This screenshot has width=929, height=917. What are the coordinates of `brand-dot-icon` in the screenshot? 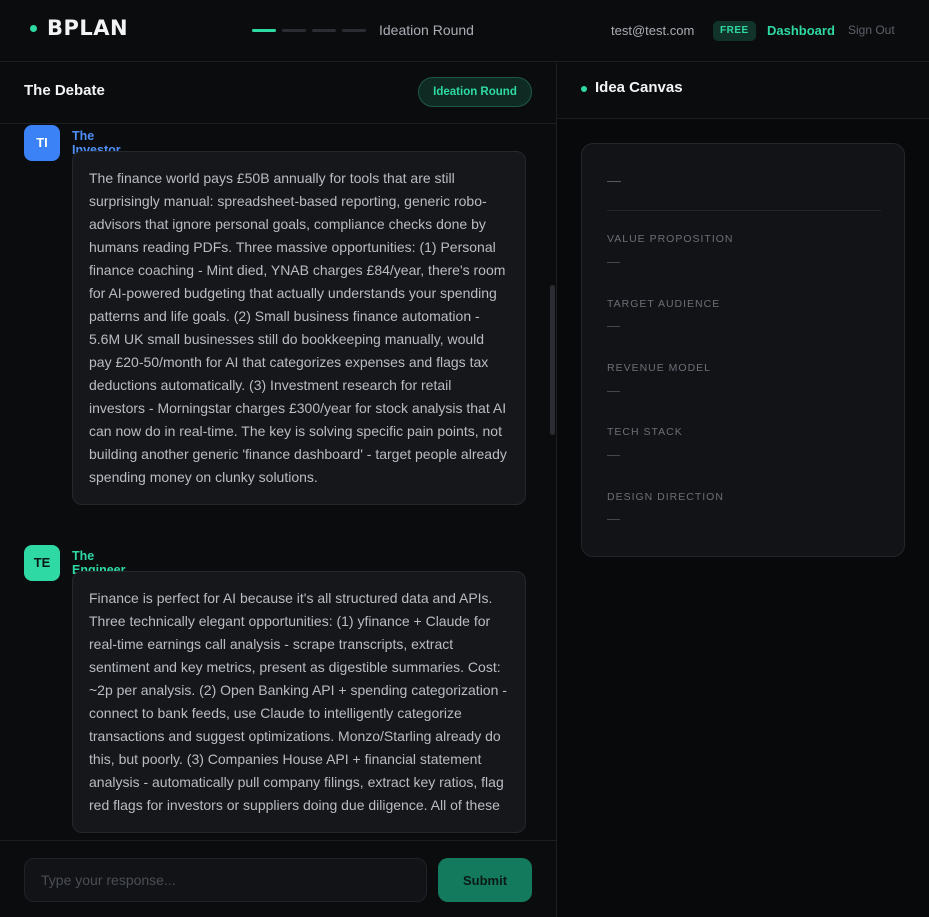 It's located at (33, 28).